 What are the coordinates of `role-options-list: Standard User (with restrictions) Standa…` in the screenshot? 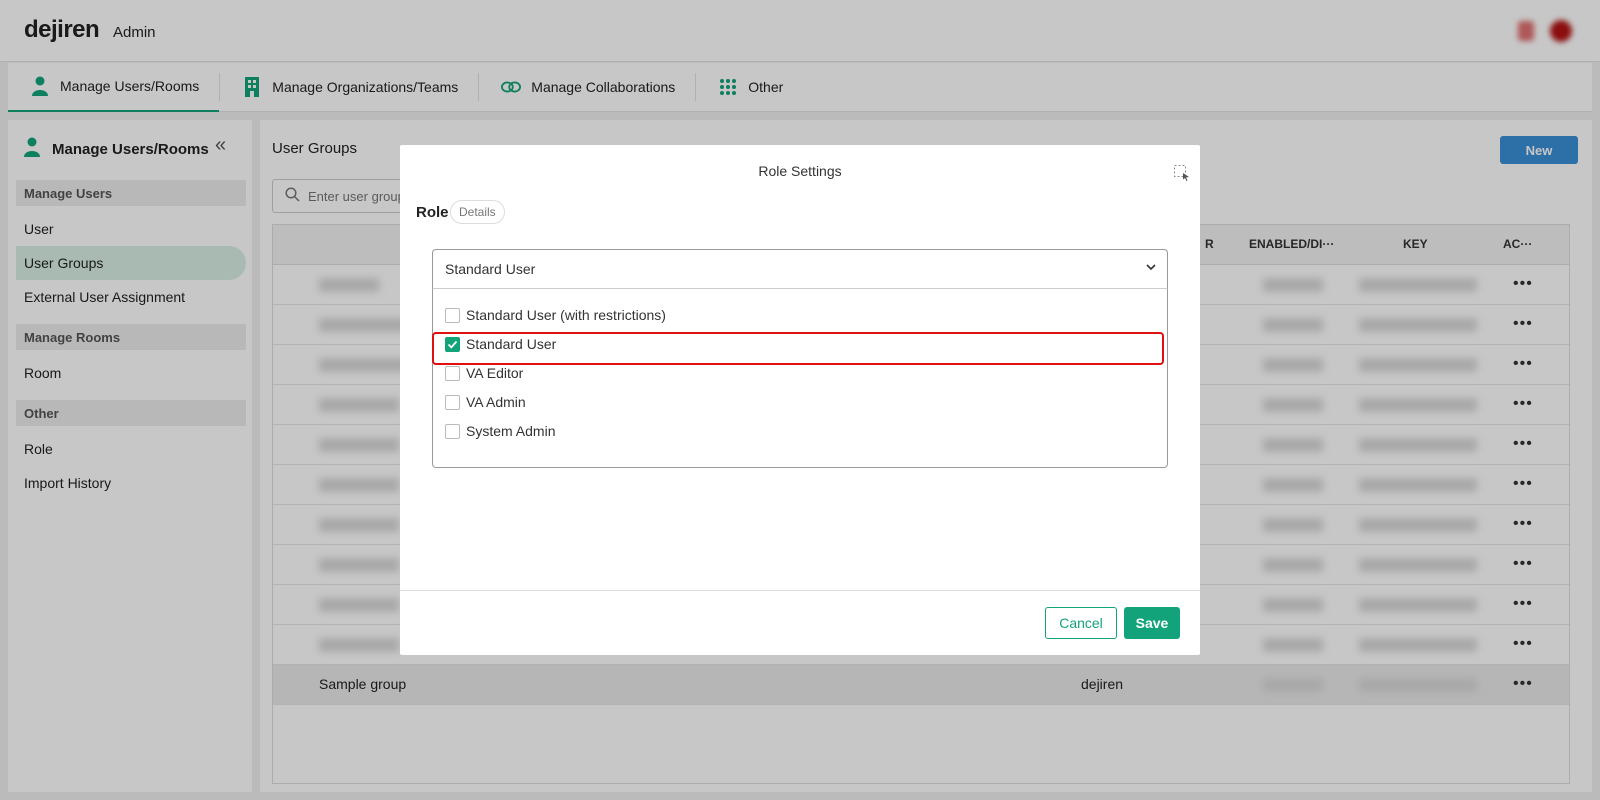 It's located at (800, 378).